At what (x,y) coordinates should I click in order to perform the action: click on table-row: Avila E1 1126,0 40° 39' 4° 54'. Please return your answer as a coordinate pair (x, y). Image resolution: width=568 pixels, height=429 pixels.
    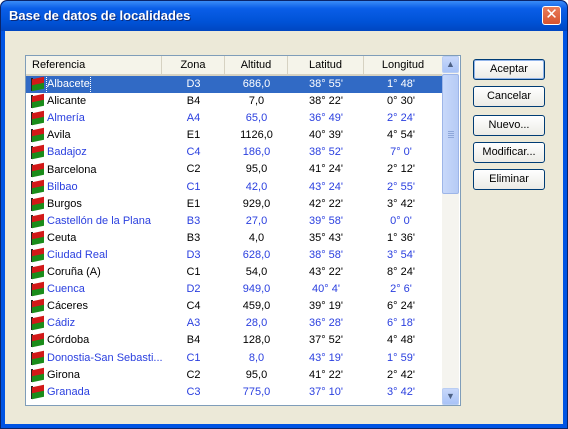
    Looking at the image, I should click on (234, 135).